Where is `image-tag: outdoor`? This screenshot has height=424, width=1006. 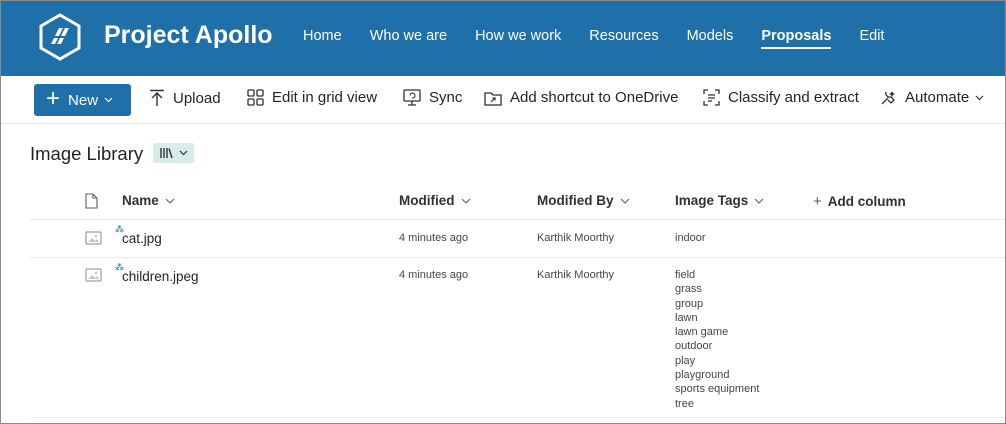 image-tag: outdoor is located at coordinates (694, 346).